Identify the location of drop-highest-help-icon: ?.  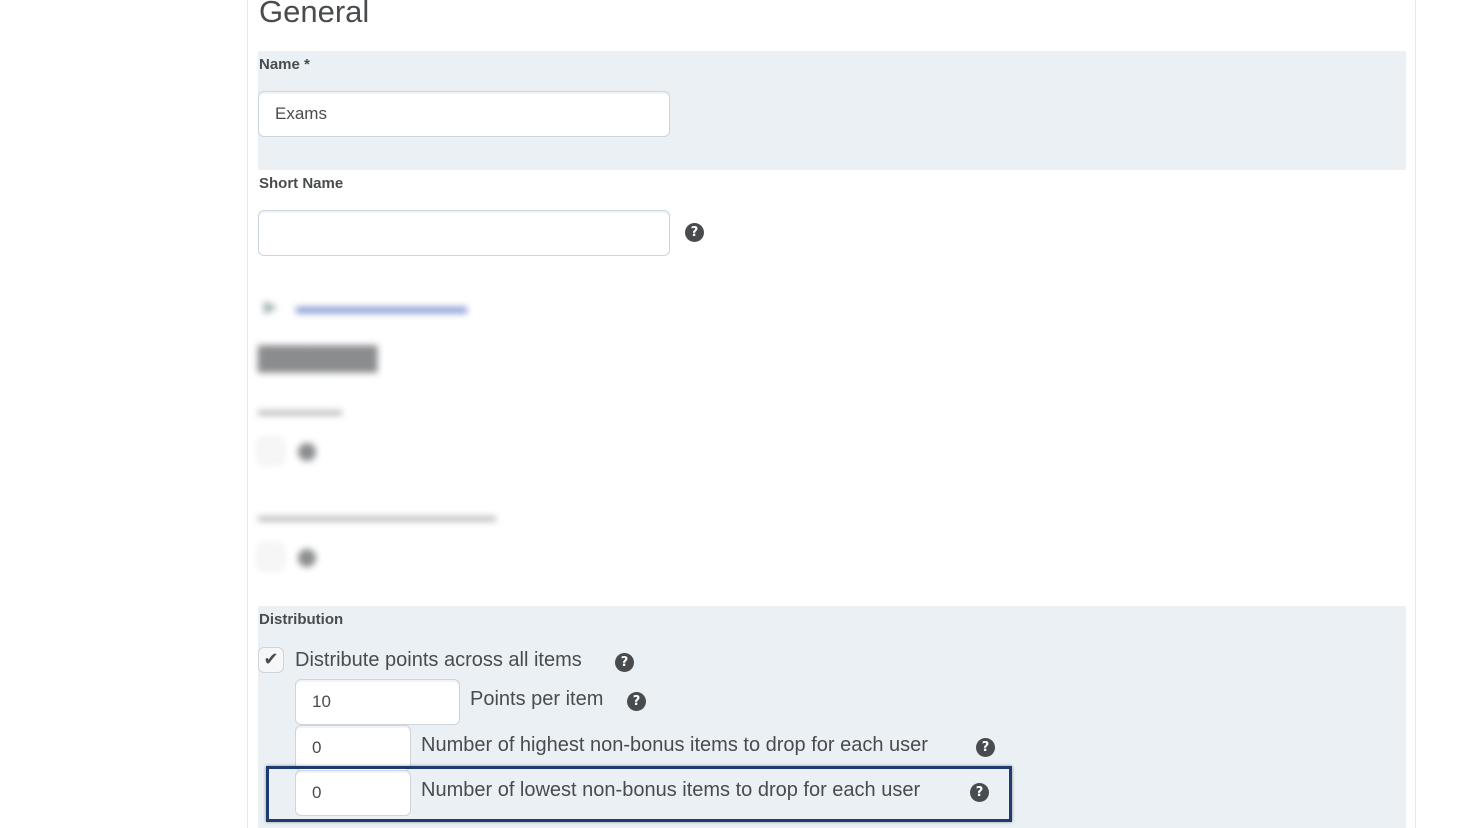
(985, 747).